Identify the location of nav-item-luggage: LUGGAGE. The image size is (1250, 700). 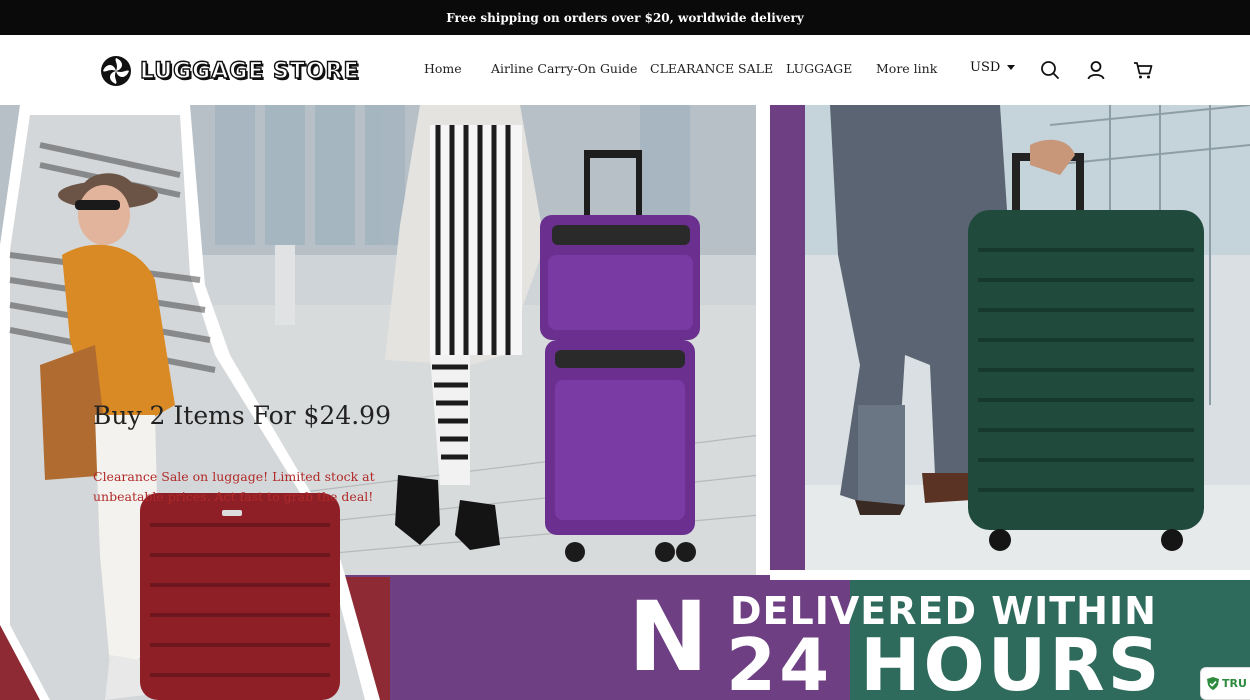
(819, 68).